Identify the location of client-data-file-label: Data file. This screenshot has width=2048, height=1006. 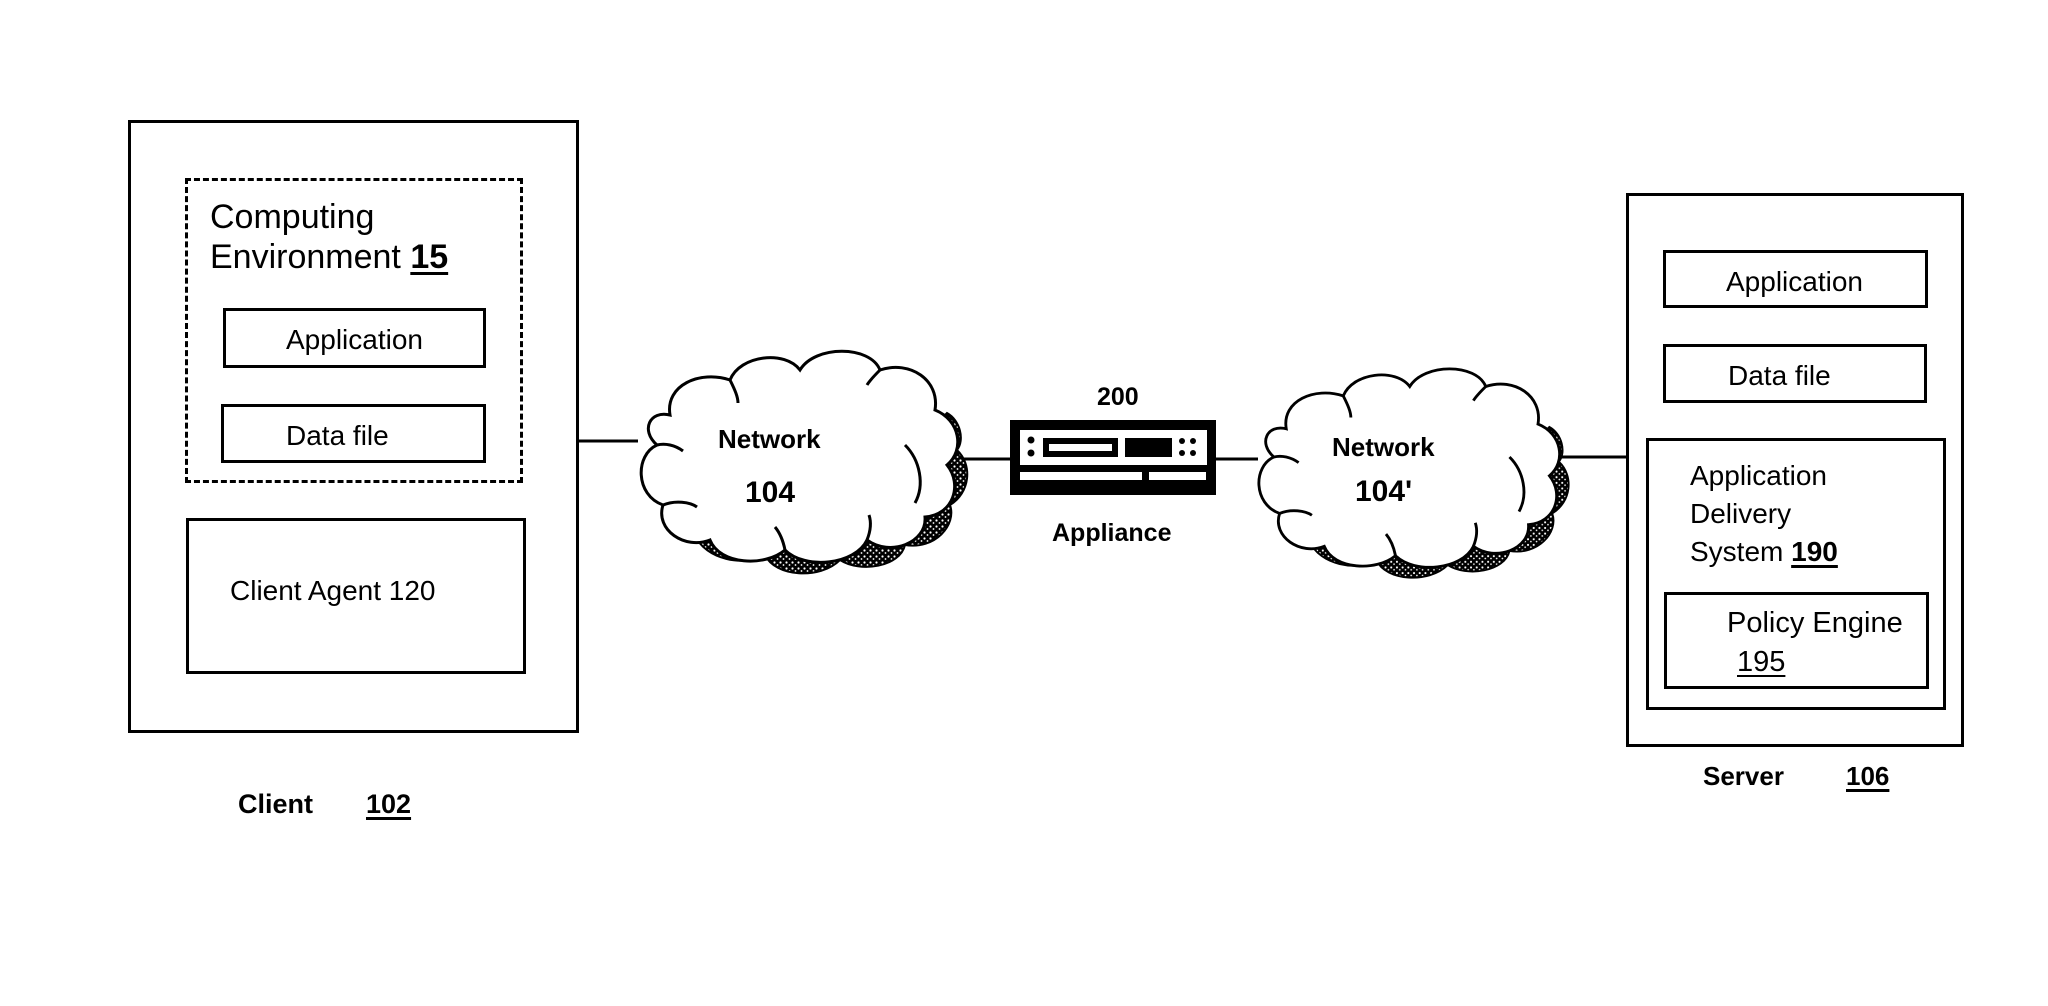
(337, 435).